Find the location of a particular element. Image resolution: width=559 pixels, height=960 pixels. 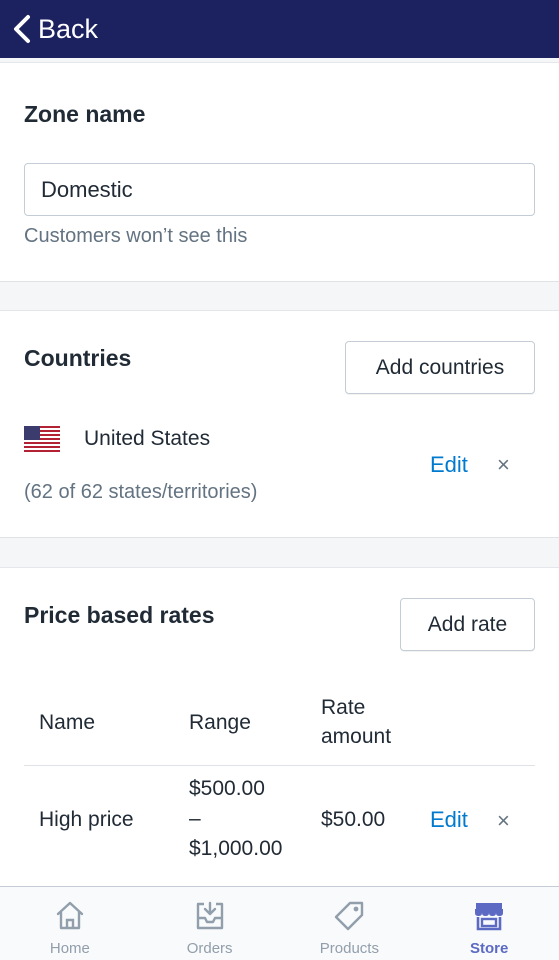

table-divider is located at coordinates (279, 765).